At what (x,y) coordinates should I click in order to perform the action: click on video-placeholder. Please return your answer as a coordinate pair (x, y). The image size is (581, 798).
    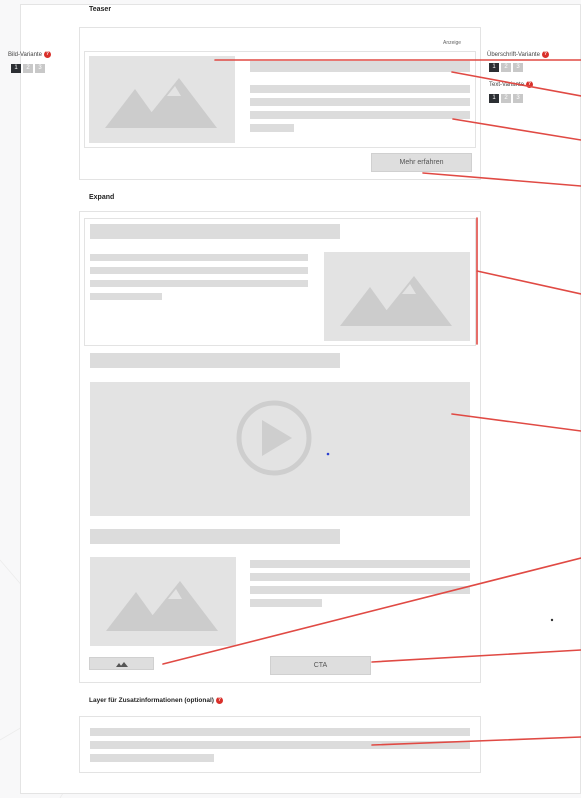
    Looking at the image, I should click on (280, 449).